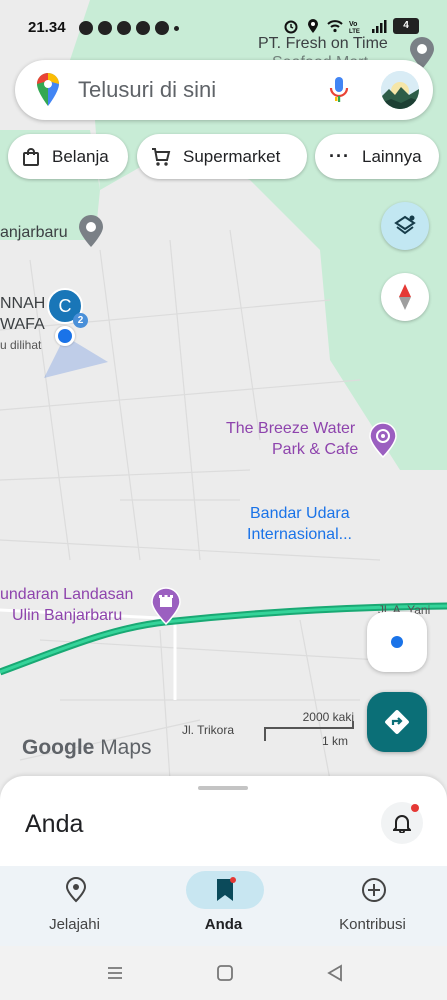  I want to click on status-time: 21.34, so click(47, 27).